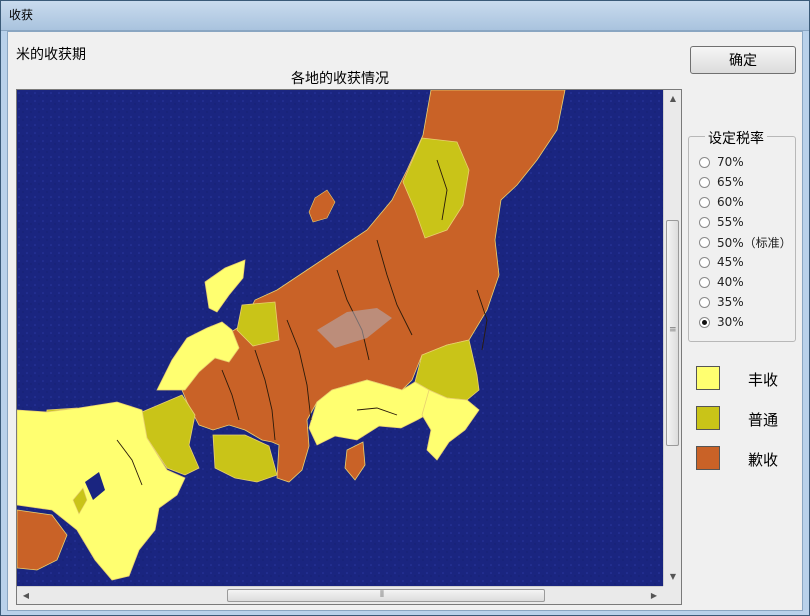 This screenshot has width=810, height=616. Describe the element at coordinates (743, 60) in the screenshot. I see `ok-button: 确定` at that location.